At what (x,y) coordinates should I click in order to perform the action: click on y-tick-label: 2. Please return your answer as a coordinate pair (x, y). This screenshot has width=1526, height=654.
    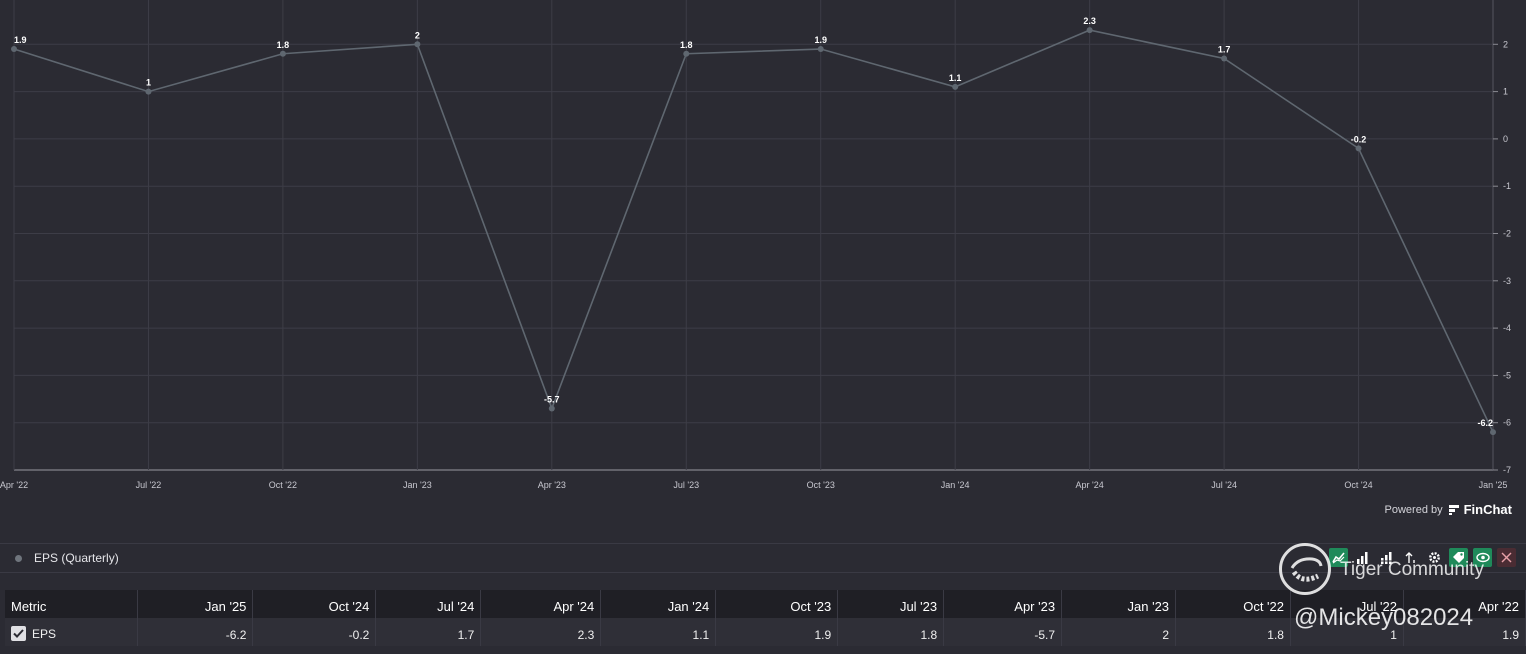
    Looking at the image, I should click on (1505, 44).